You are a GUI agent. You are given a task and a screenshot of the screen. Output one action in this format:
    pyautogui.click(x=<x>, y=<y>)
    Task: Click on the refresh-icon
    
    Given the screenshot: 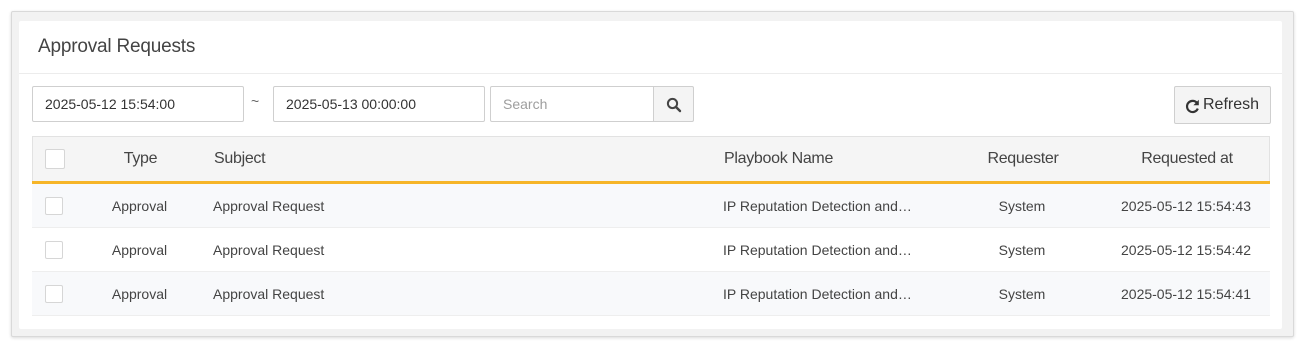 What is the action you would take?
    pyautogui.click(x=1192, y=106)
    